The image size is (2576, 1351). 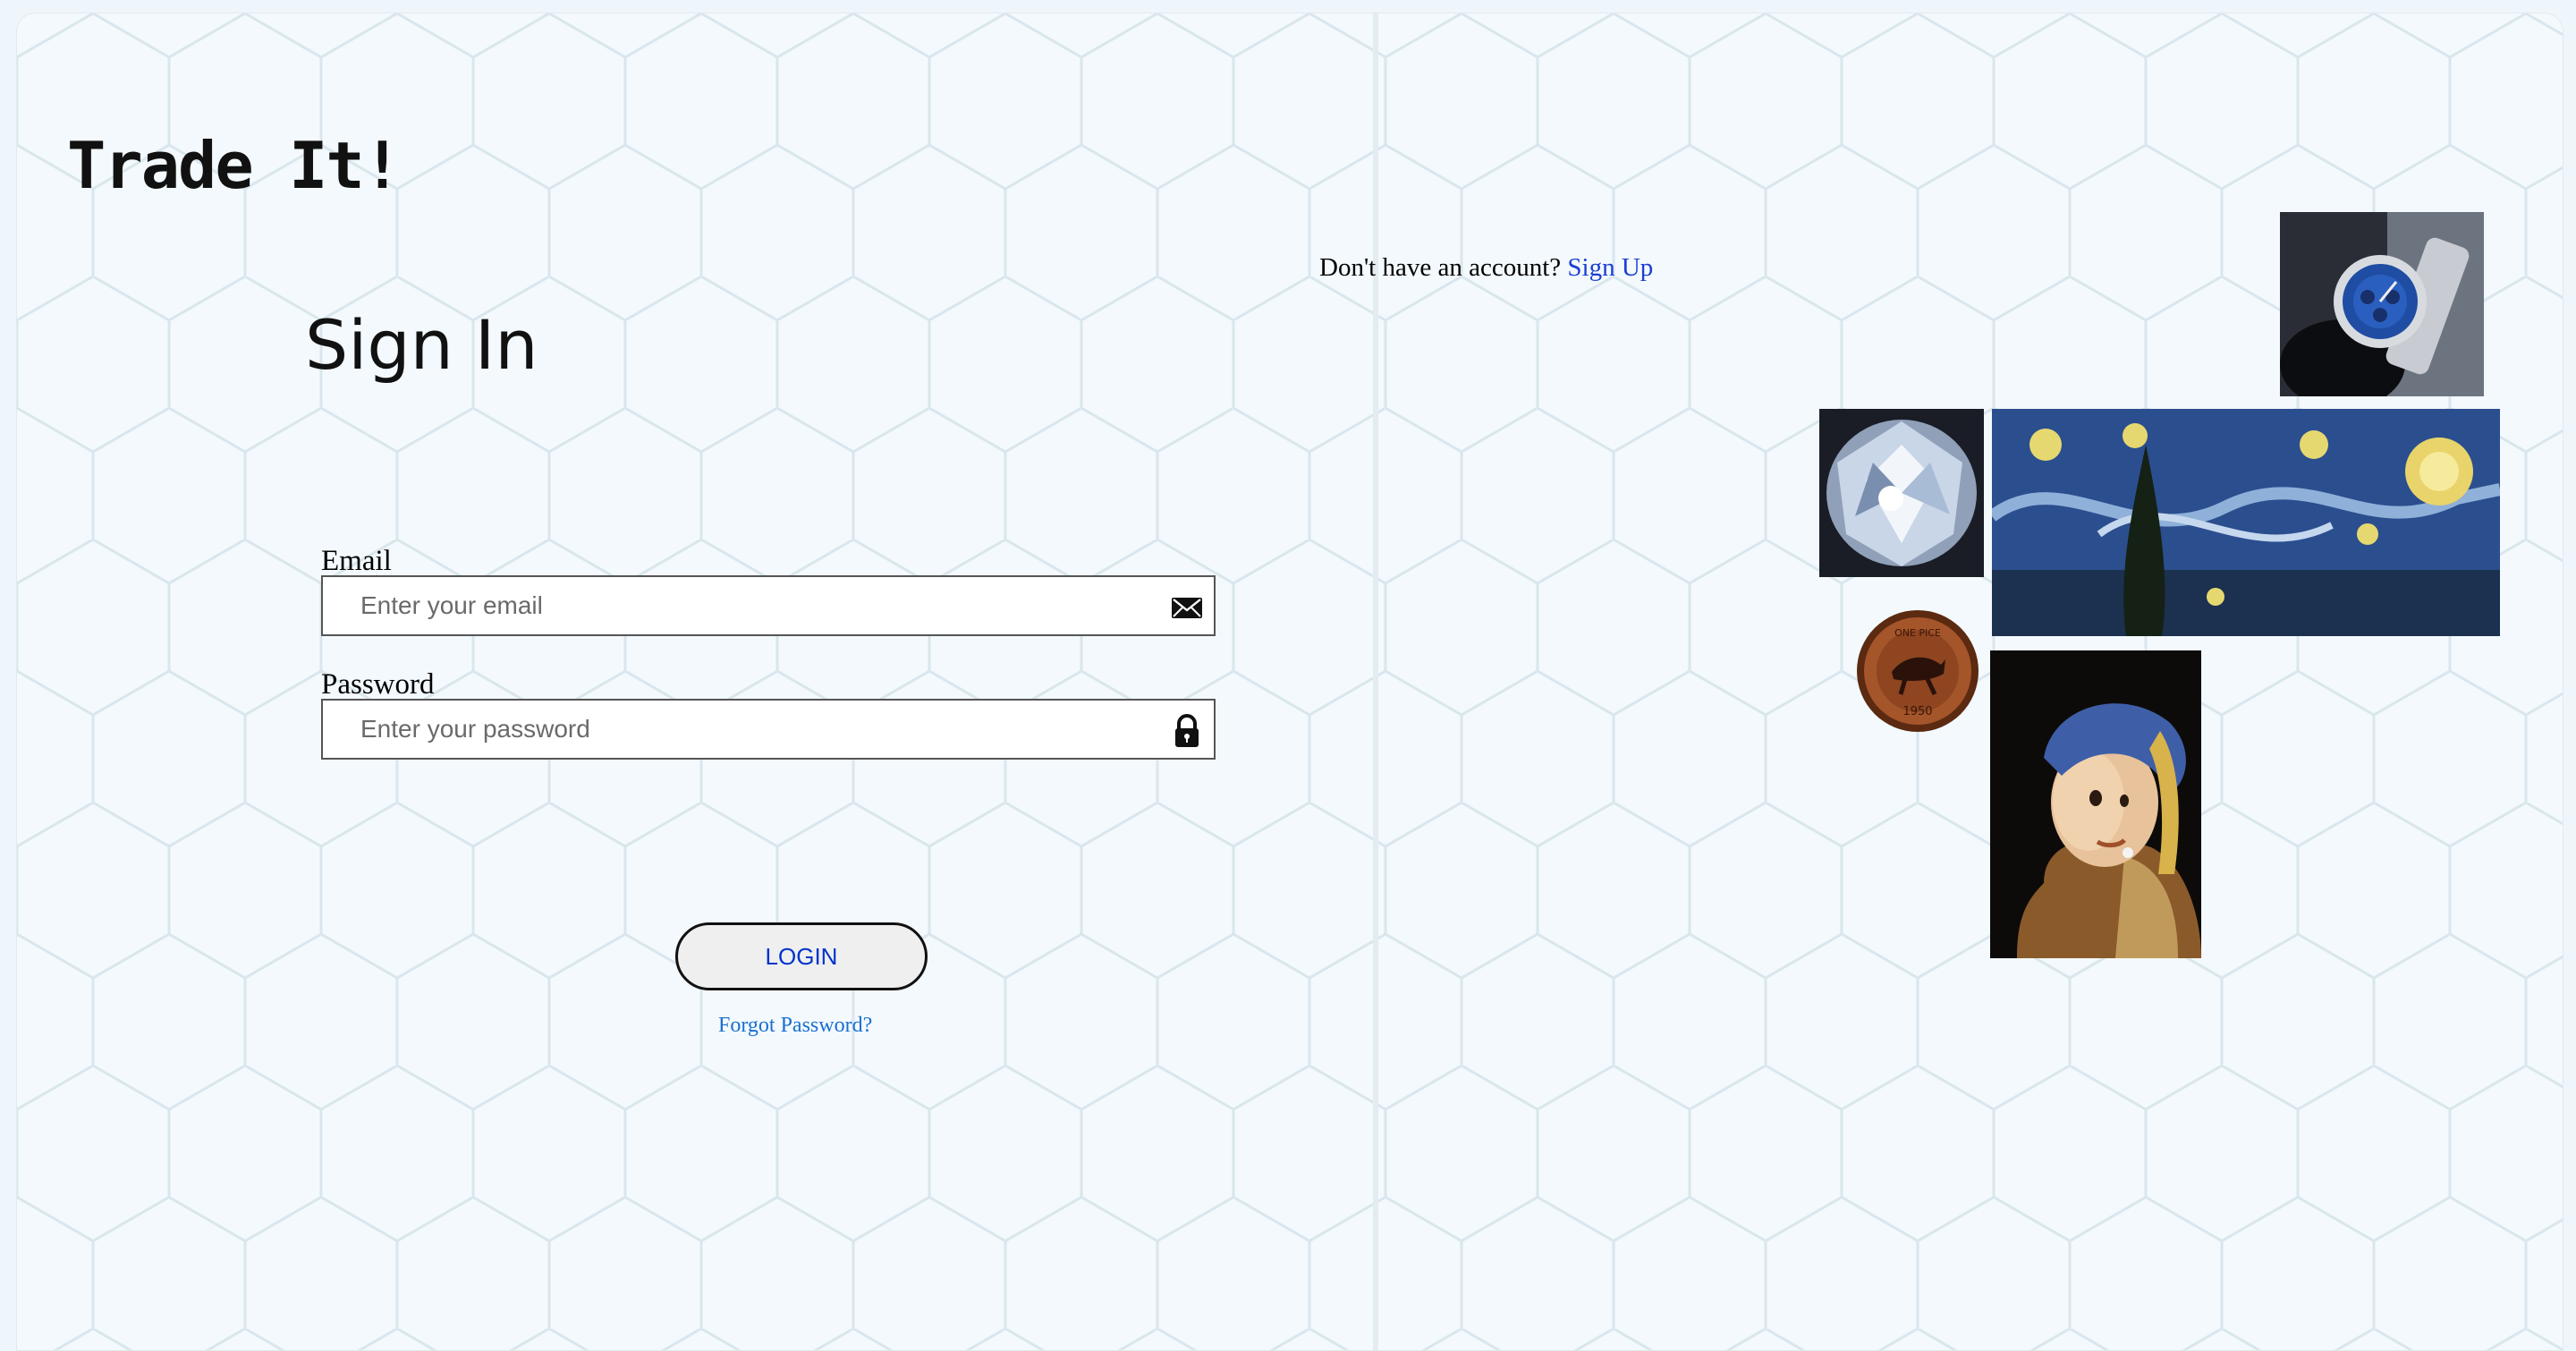 I want to click on signup-prompt: Don't have an account? Sign Up, so click(x=1486, y=268).